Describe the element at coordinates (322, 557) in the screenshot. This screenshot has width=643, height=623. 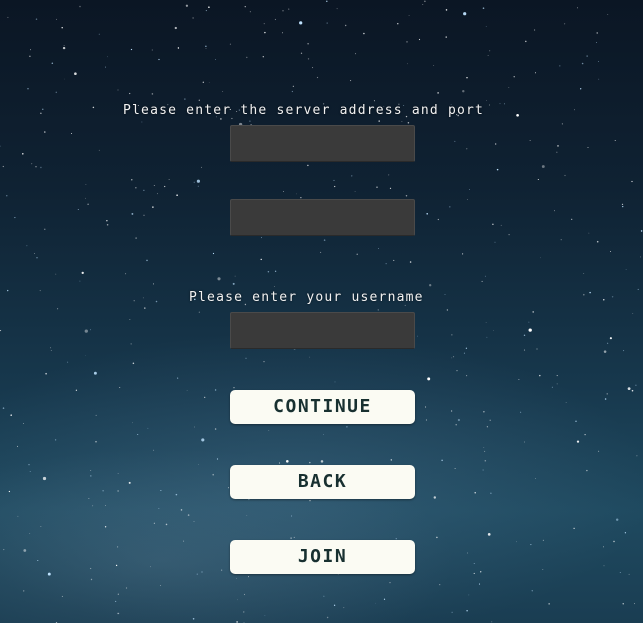
I see `join-button: JOIN` at that location.